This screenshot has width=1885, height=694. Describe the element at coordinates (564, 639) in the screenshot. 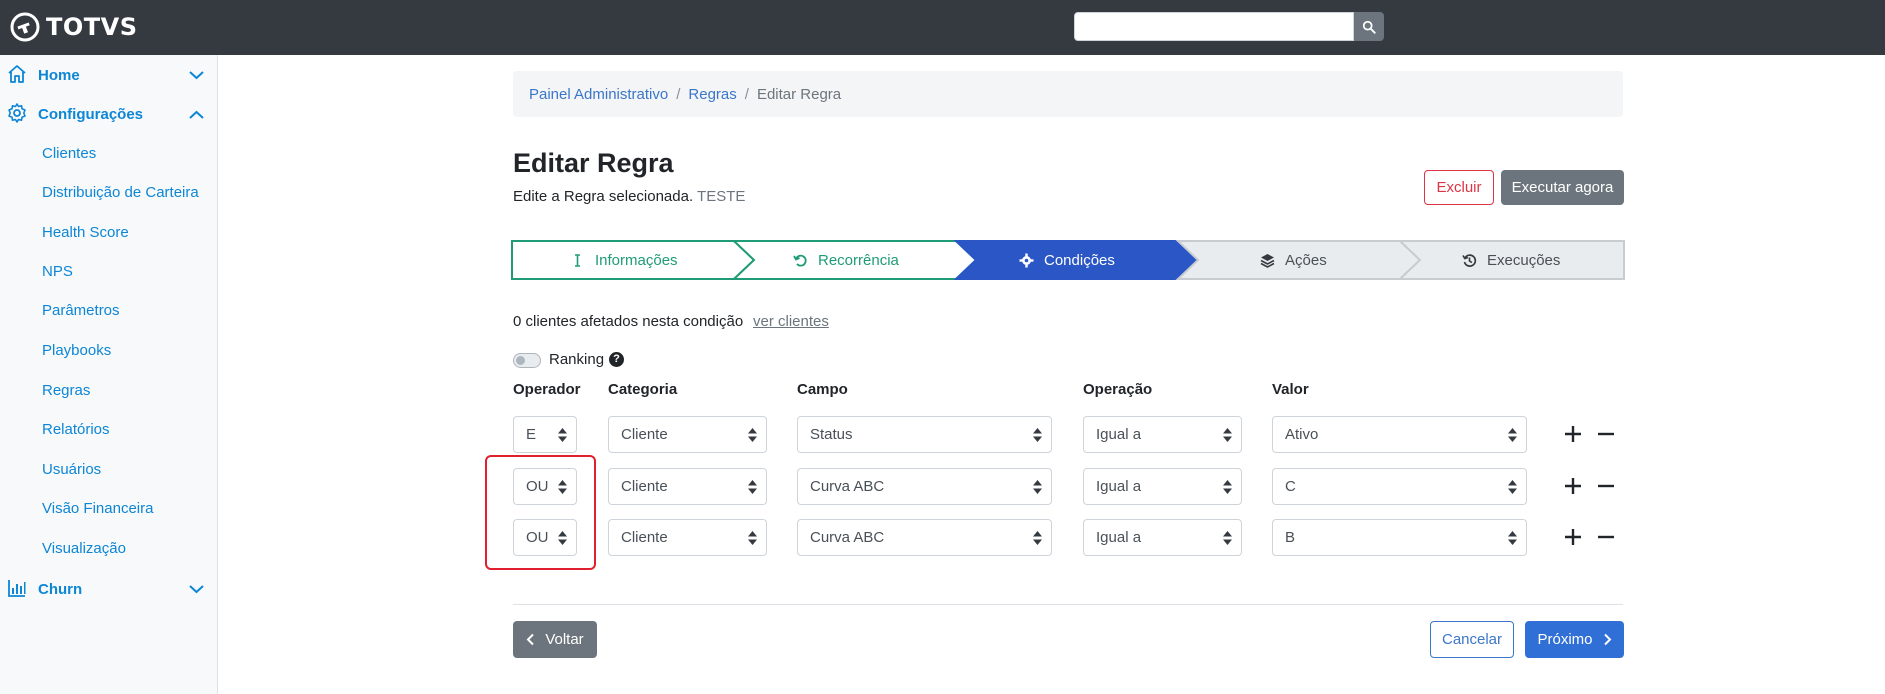

I see `back-button-label: Voltar` at that location.